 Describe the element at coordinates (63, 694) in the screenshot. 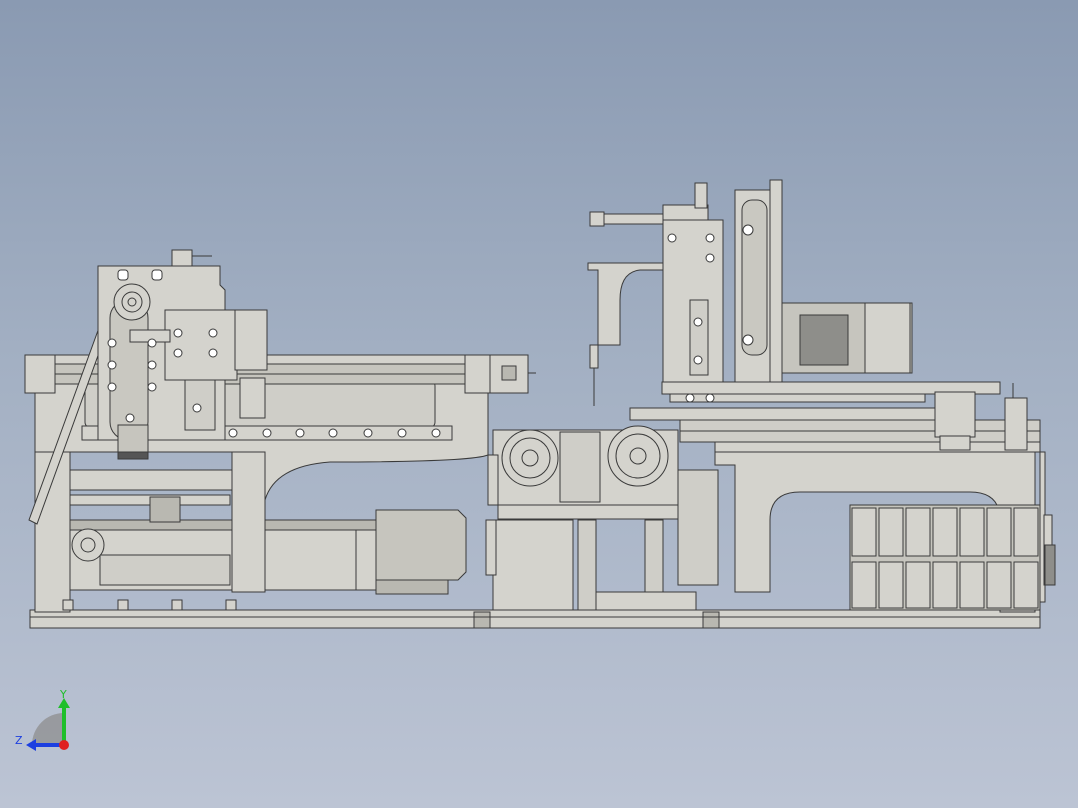

I see `y-axis-label: Y` at that location.